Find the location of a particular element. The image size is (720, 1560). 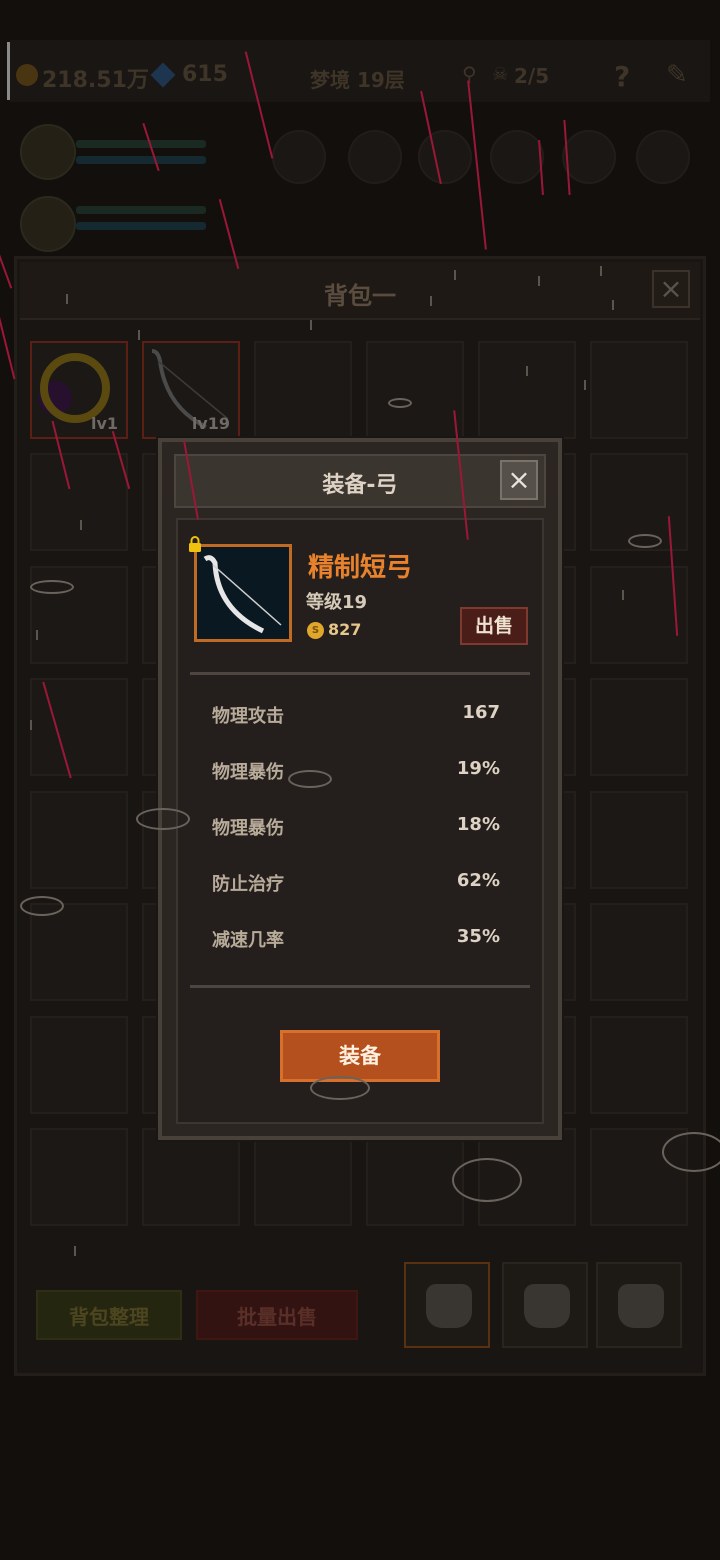

gold-coin-icon is located at coordinates (27, 75).